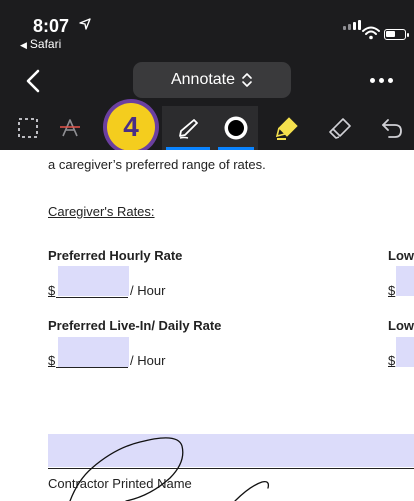 The width and height of the screenshot is (414, 501). What do you see at coordinates (396, 34) in the screenshot?
I see `battery-icon` at bounding box center [396, 34].